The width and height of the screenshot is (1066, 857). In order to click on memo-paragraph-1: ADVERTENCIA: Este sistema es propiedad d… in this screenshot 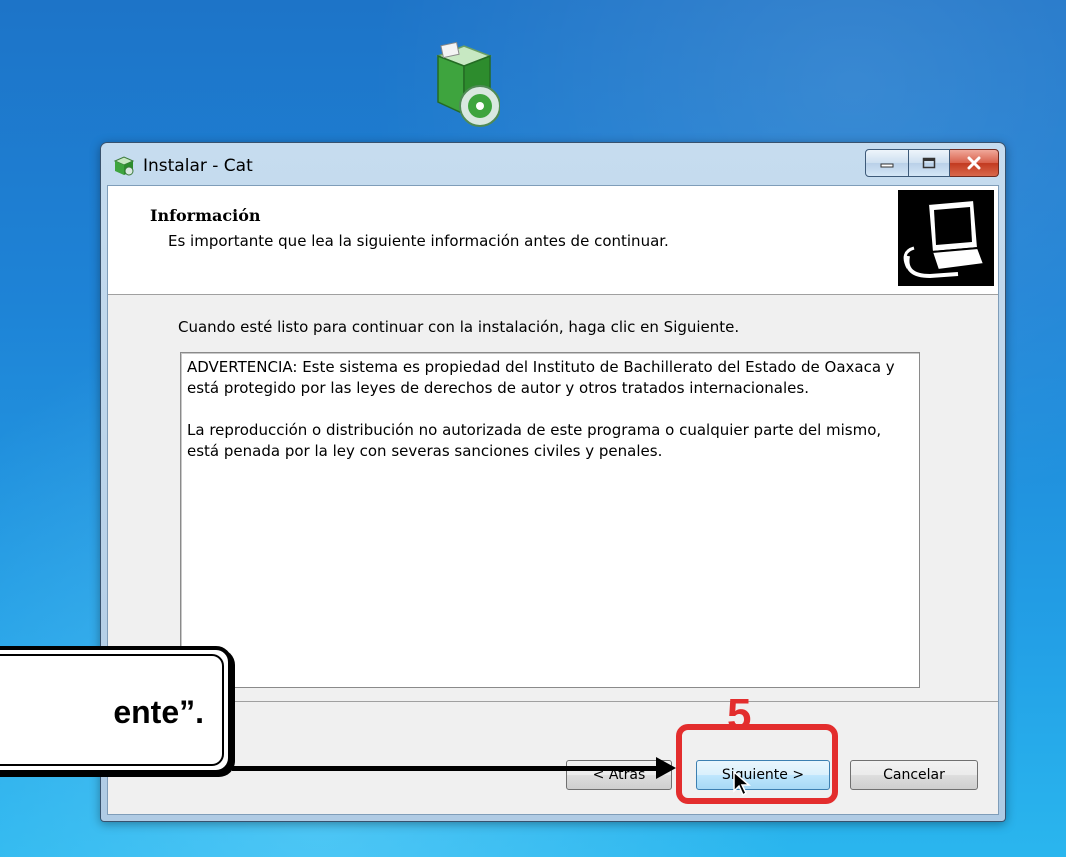, I will do `click(541, 377)`.